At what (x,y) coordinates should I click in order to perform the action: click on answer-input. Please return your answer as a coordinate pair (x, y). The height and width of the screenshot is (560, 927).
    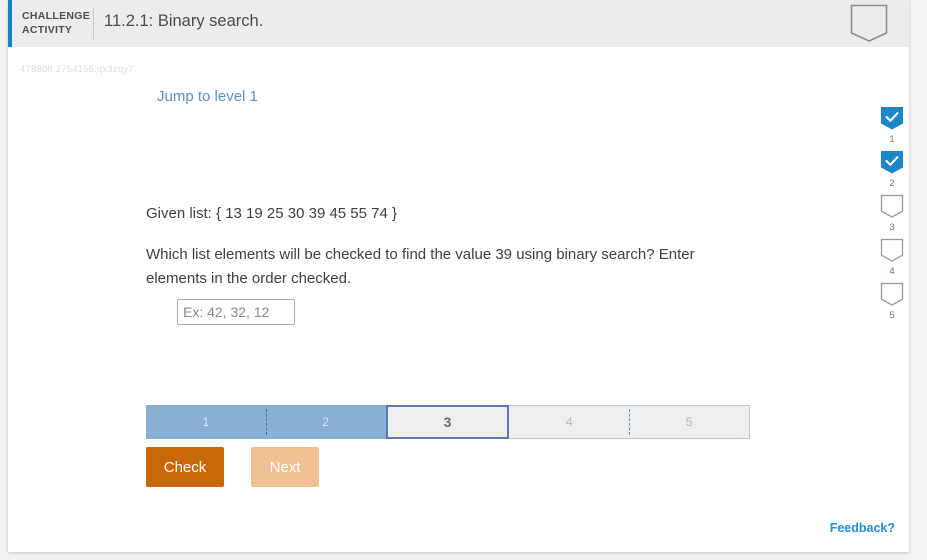
    Looking at the image, I should click on (236, 312).